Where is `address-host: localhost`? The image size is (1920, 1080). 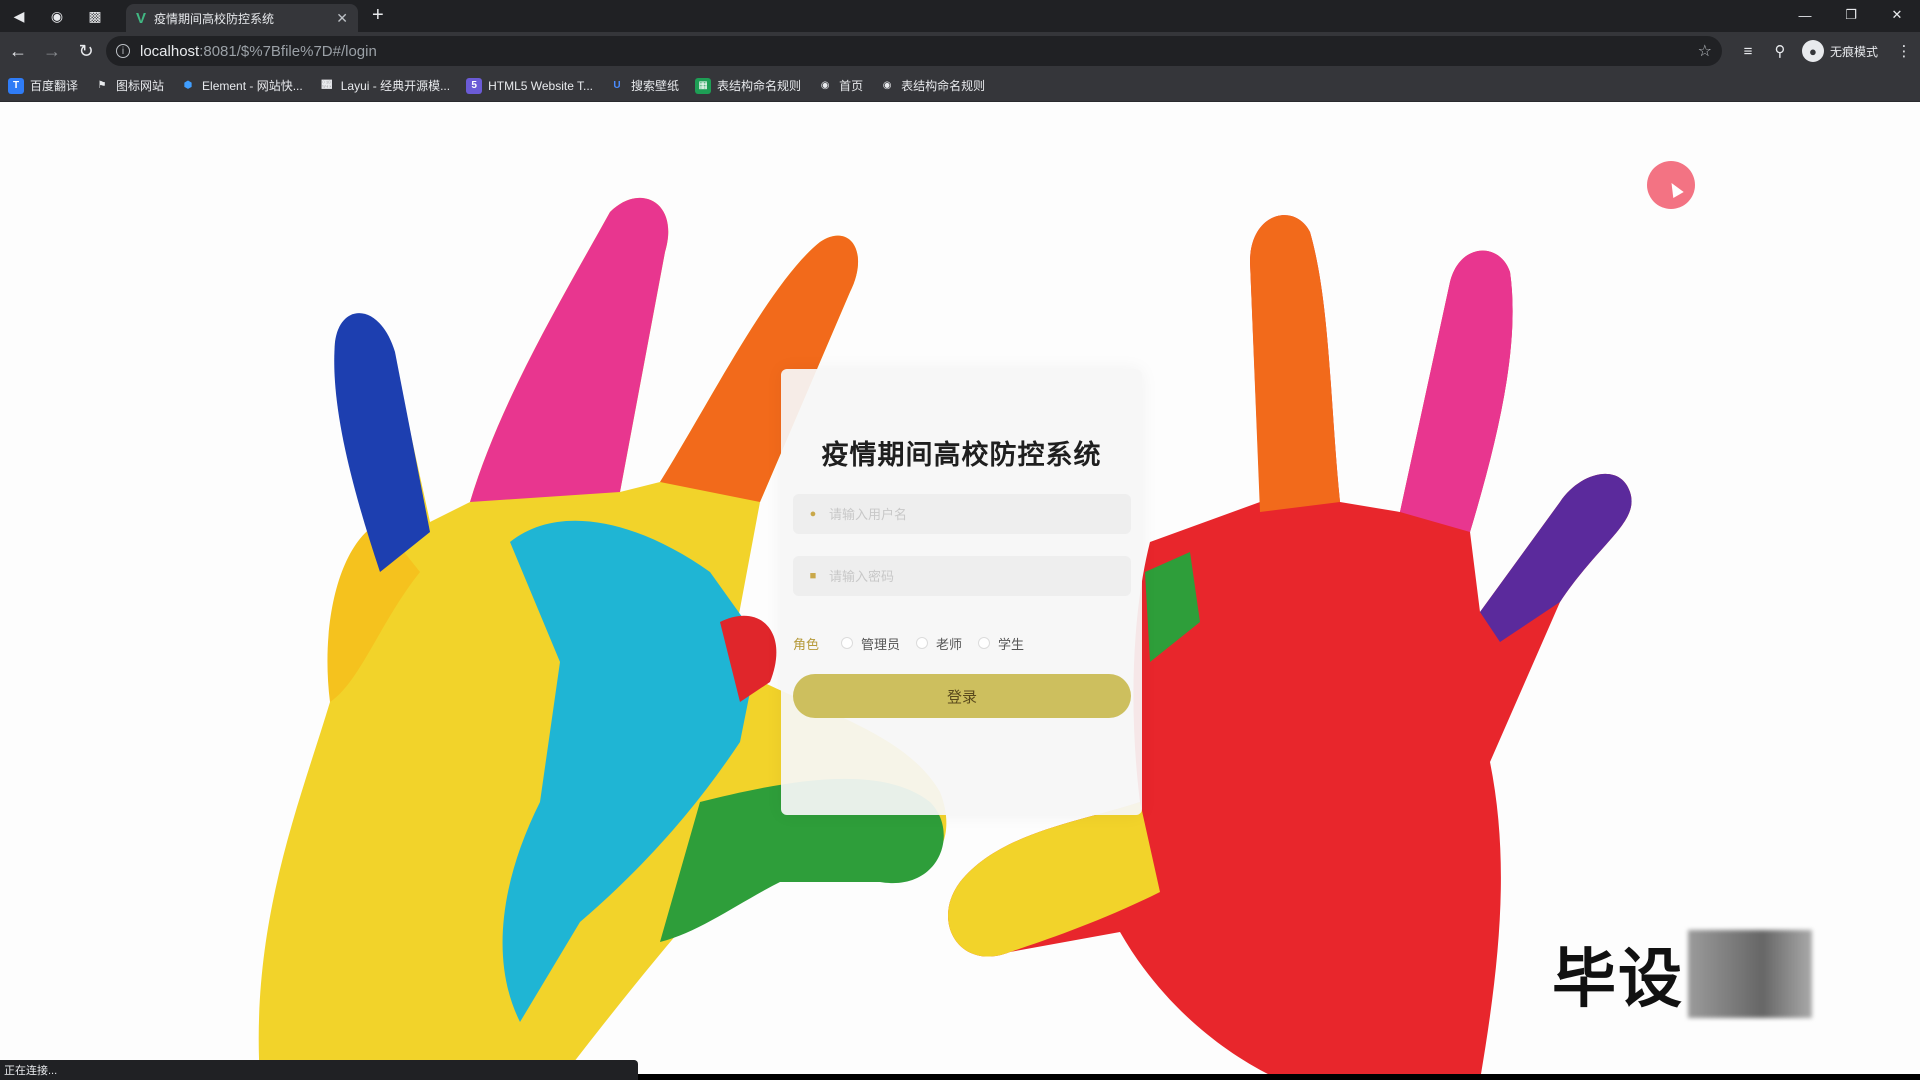
address-host: localhost is located at coordinates (170, 51).